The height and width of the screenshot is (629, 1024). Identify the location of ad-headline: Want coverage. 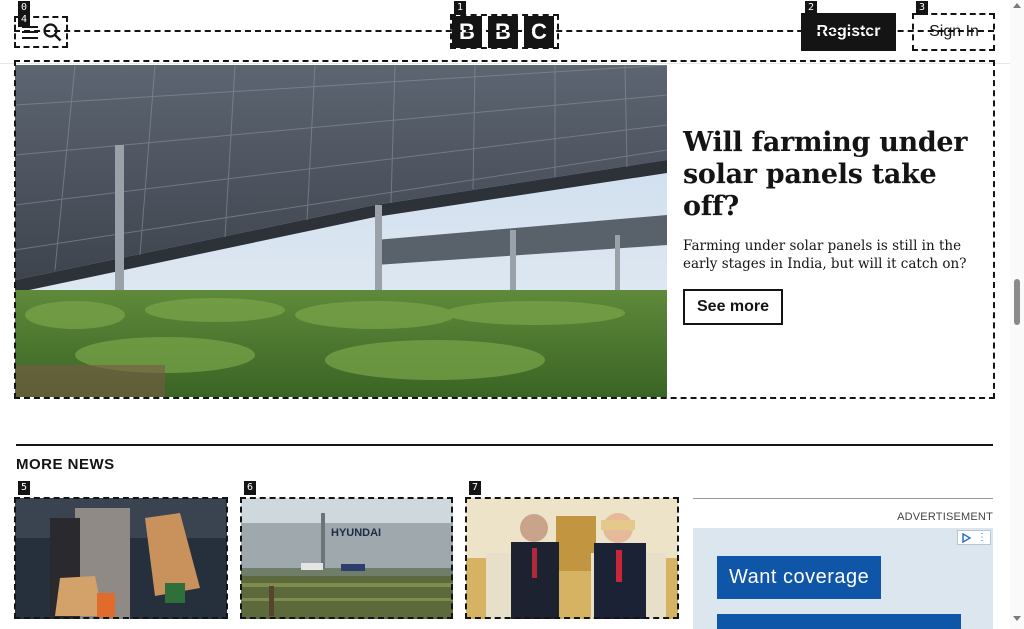
(799, 577).